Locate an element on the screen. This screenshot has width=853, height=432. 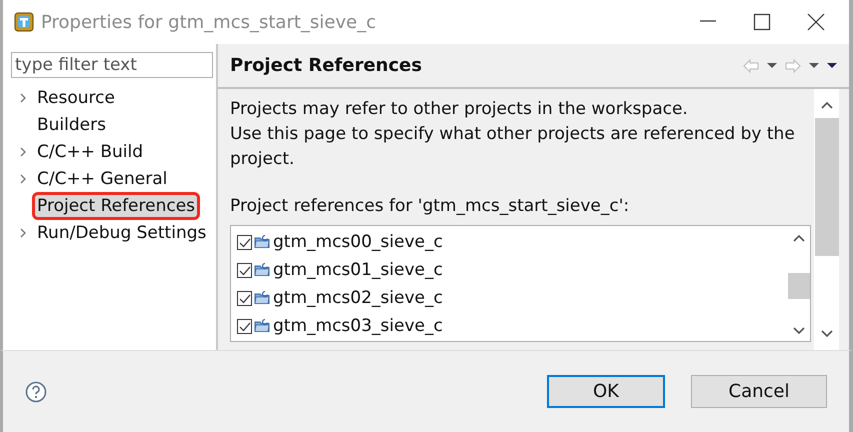
project-name: gtm_mcs03_sieve_c is located at coordinates (358, 326).